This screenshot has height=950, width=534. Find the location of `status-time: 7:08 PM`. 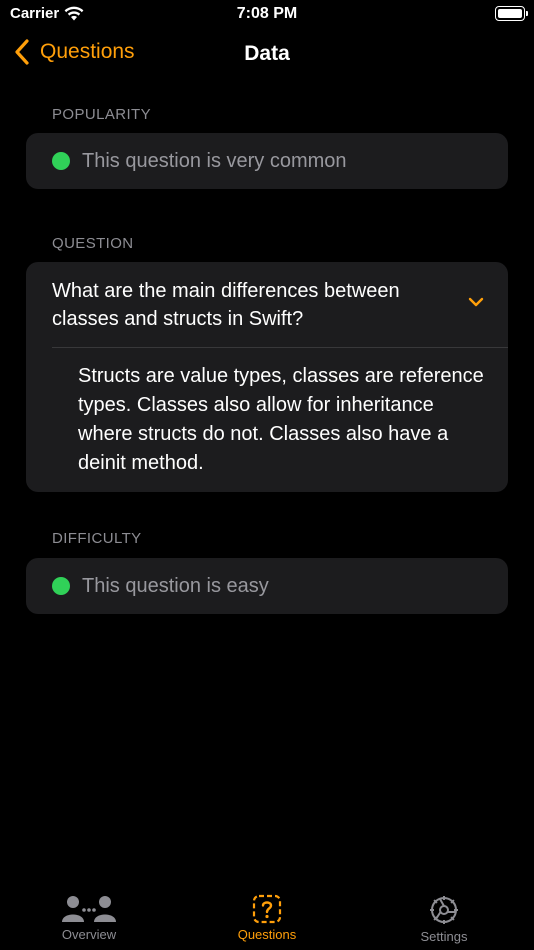

status-time: 7:08 PM is located at coordinates (267, 13).